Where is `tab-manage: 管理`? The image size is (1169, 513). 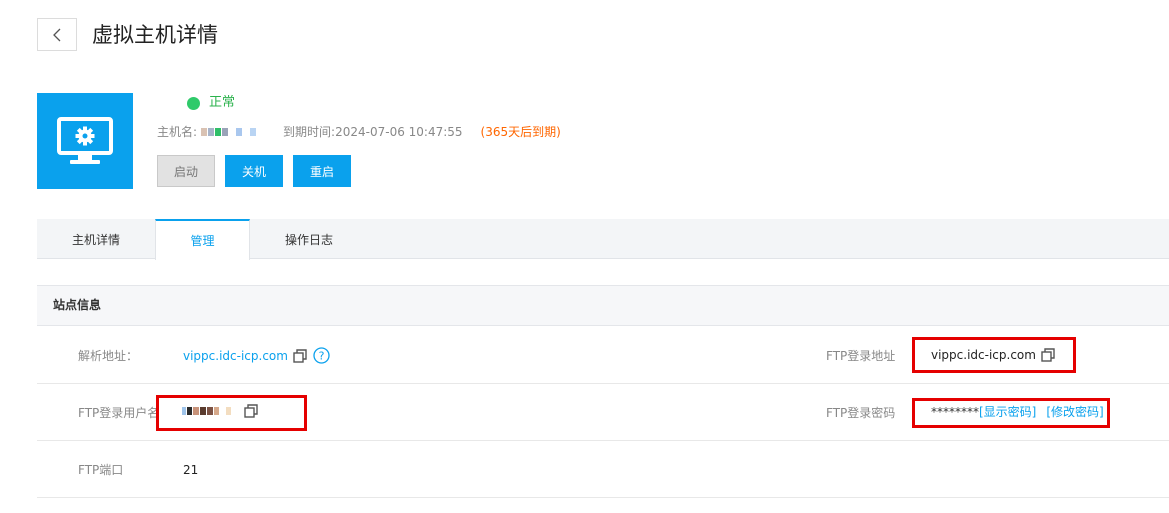
tab-manage: 管理 is located at coordinates (202, 239).